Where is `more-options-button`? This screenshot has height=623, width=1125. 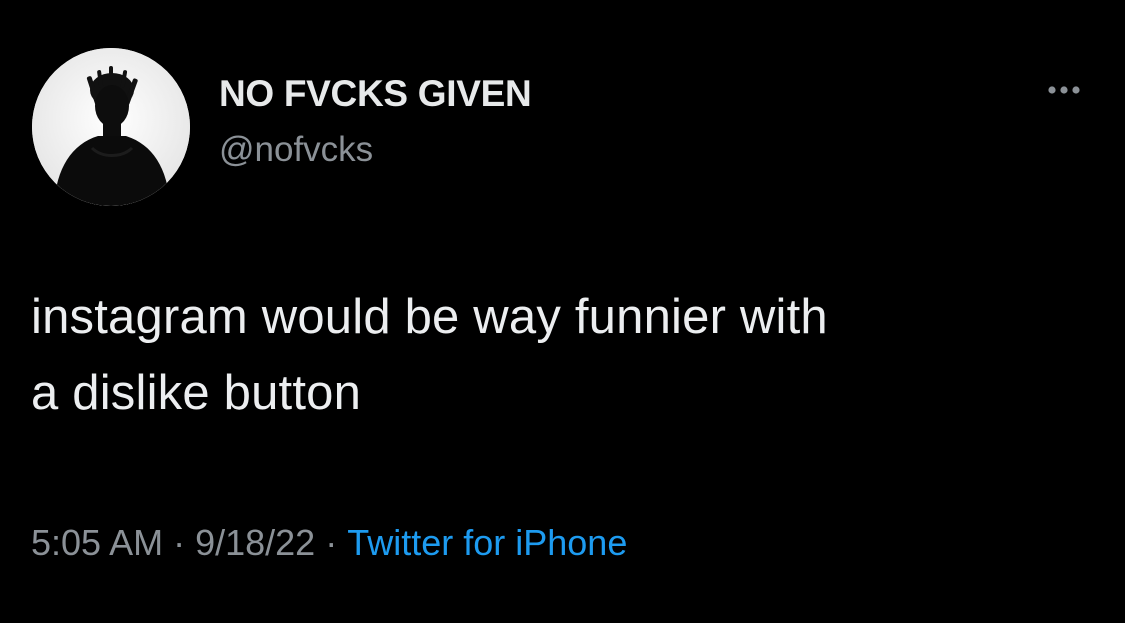
more-options-button is located at coordinates (1064, 90).